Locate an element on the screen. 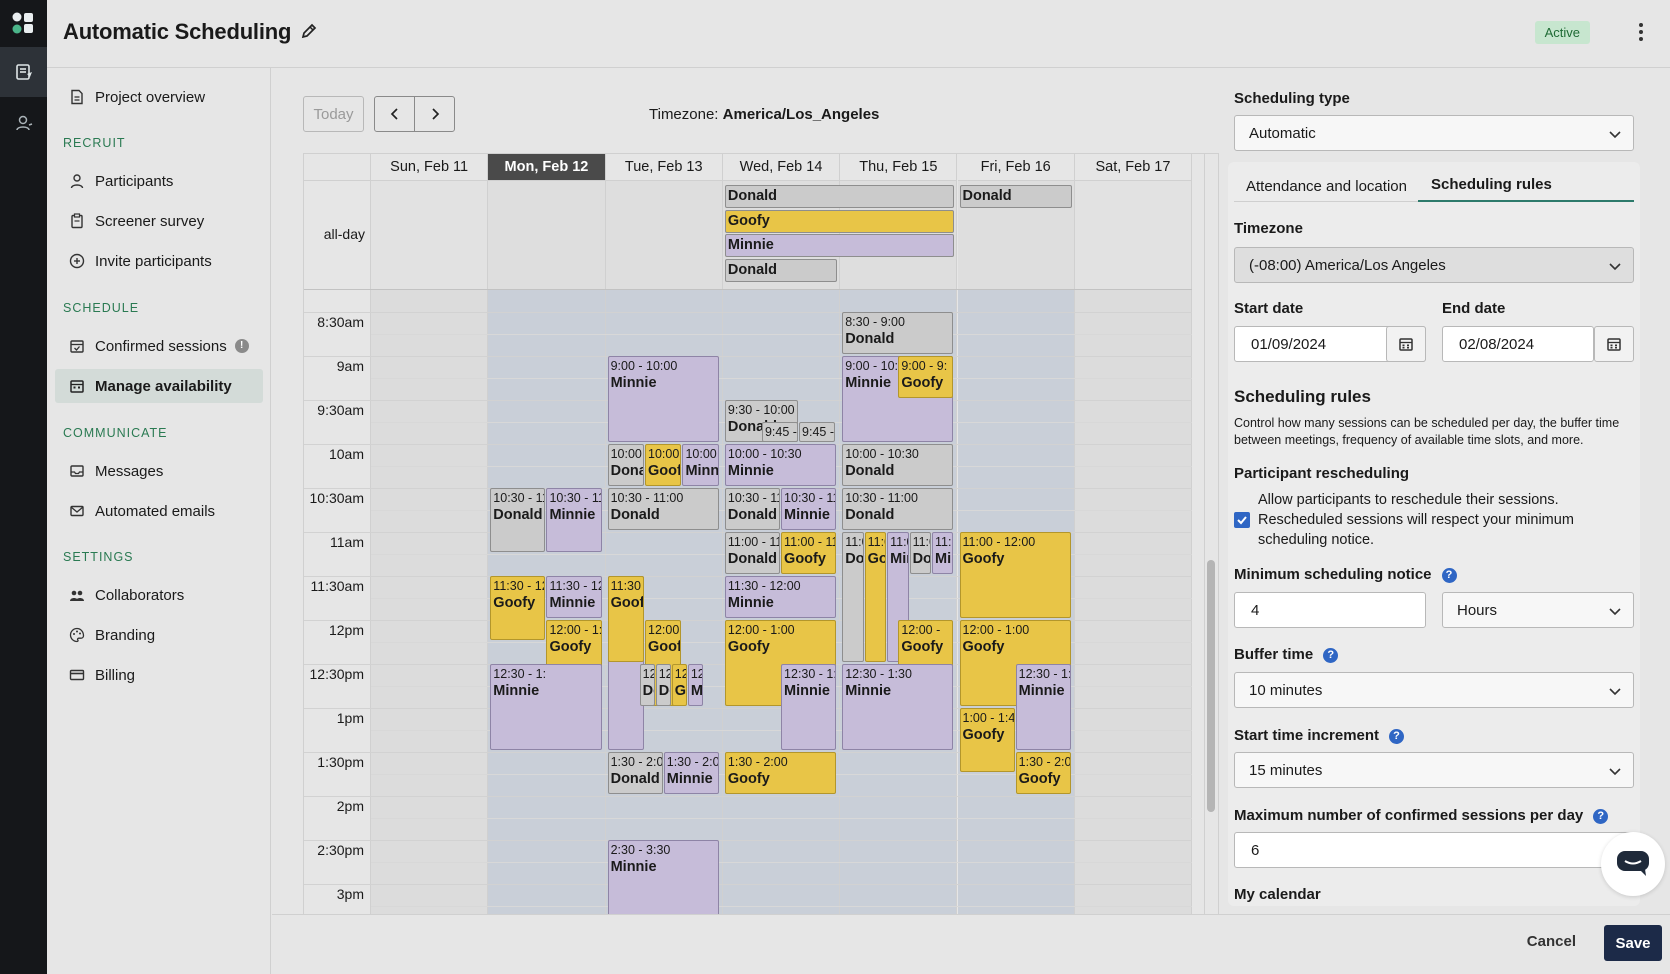 This screenshot has width=1670, height=974. max-sessions-input: 6 is located at coordinates (1434, 850).